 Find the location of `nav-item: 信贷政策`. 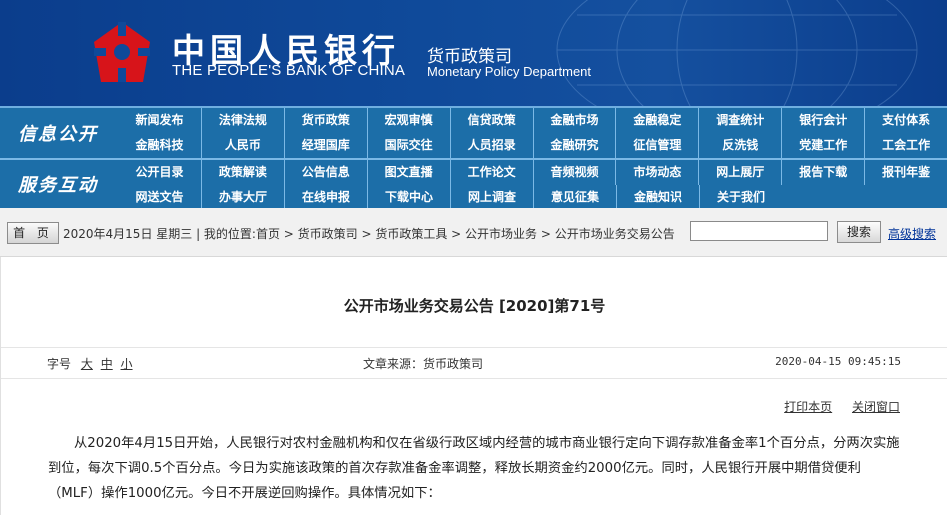

nav-item: 信贷政策 is located at coordinates (491, 120).